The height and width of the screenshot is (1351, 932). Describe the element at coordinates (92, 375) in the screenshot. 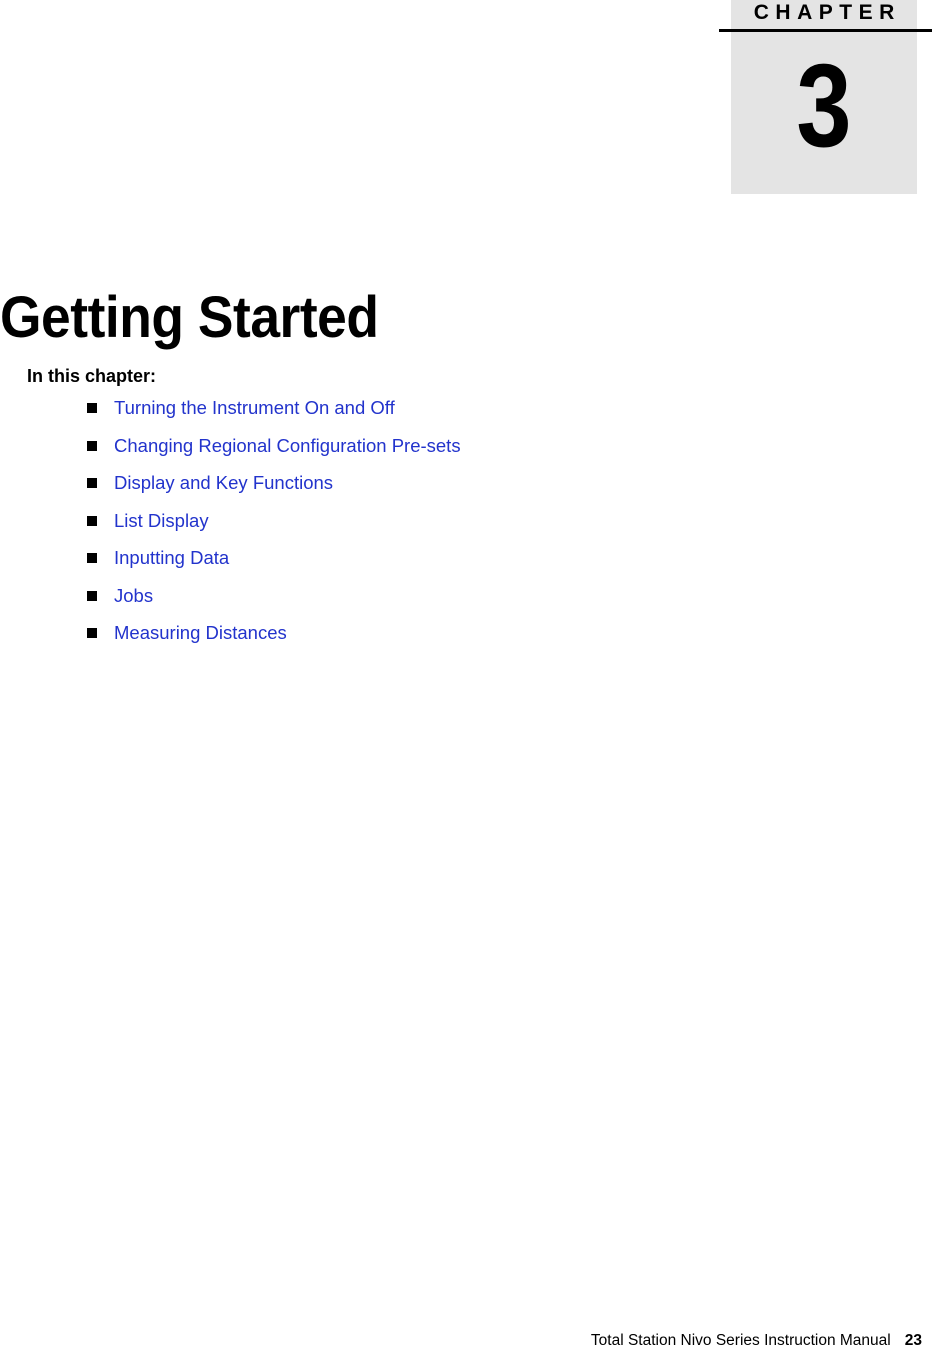

I see `section-heading: In this chapter:` at that location.